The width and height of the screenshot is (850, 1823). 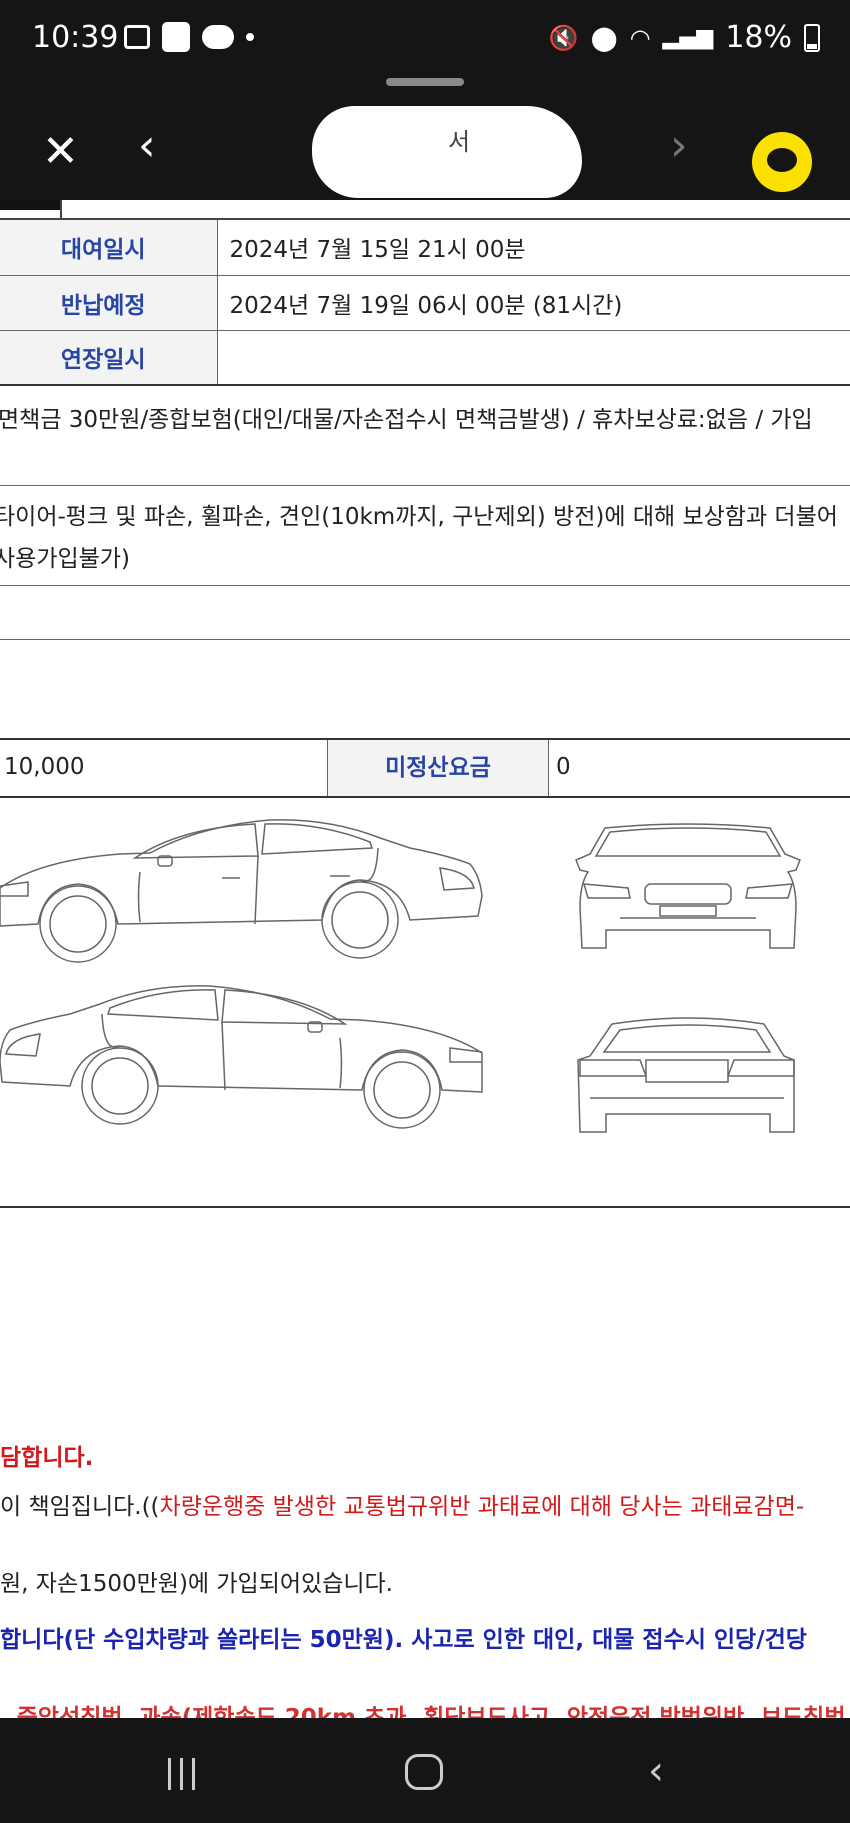 I want to click on fee-row: 10,000 미정산요금 0, so click(x=425, y=768).